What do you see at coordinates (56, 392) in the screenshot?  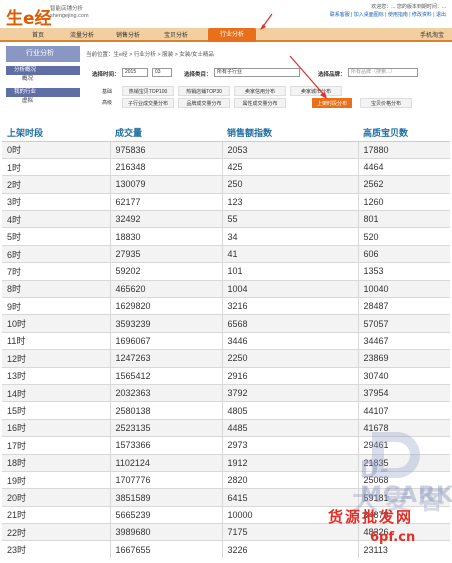 I see `cell-time: 14时` at bounding box center [56, 392].